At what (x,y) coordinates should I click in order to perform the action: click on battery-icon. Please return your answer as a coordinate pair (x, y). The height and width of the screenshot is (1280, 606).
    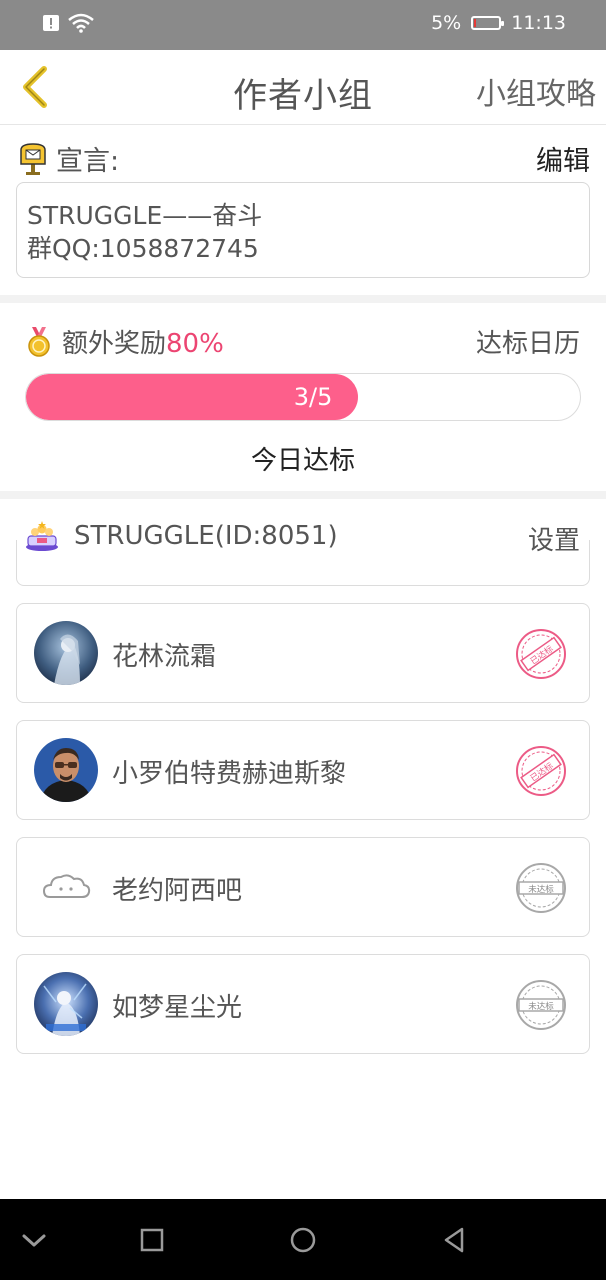
    Looking at the image, I should click on (488, 23).